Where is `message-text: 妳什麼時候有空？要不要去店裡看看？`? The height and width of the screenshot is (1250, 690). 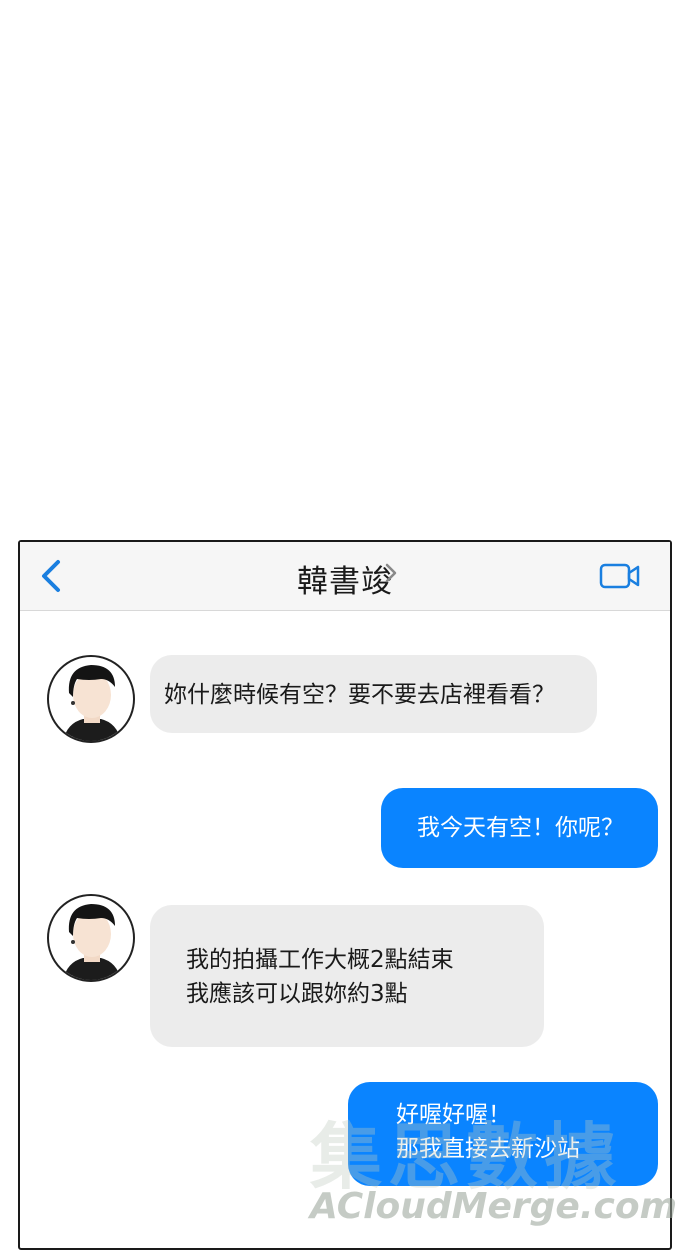
message-text: 妳什麼時候有空？要不要去店裡看看？ is located at coordinates (359, 695).